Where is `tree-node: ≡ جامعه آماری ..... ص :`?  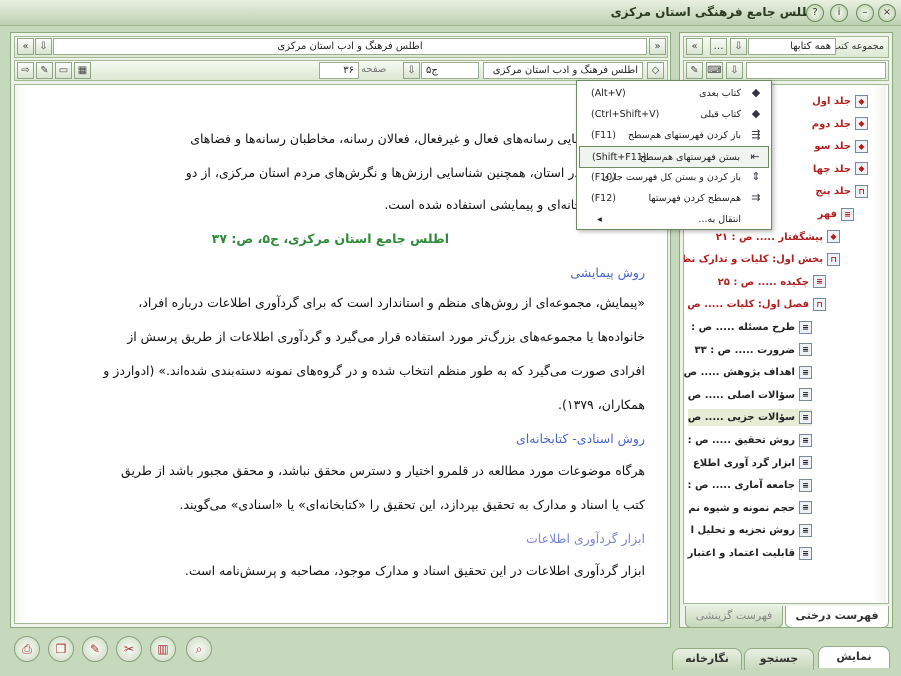
tree-node: ≡ جامعه آماری ..... ص : is located at coordinates (749, 485).